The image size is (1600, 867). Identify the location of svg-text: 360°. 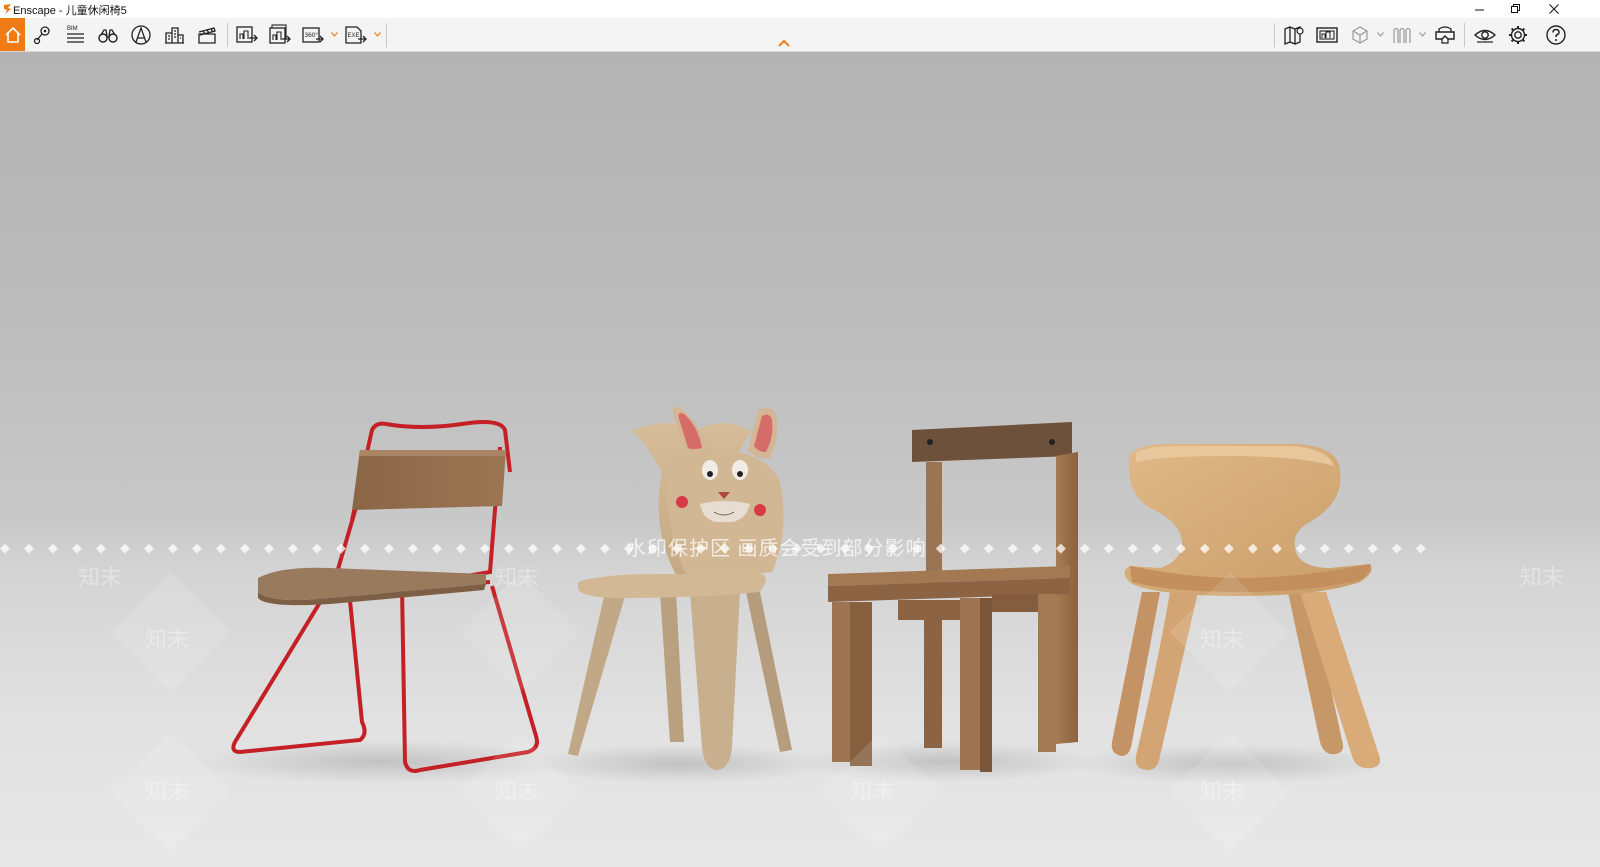
(312, 35).